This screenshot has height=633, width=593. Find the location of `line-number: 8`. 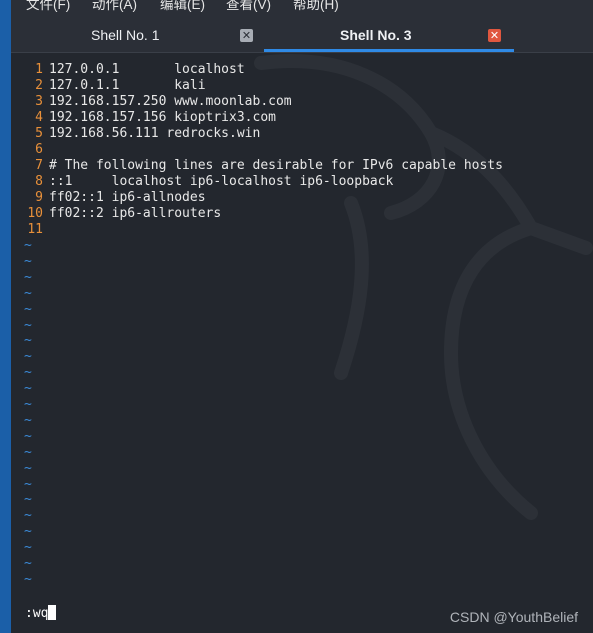

line-number: 8 is located at coordinates (39, 181).